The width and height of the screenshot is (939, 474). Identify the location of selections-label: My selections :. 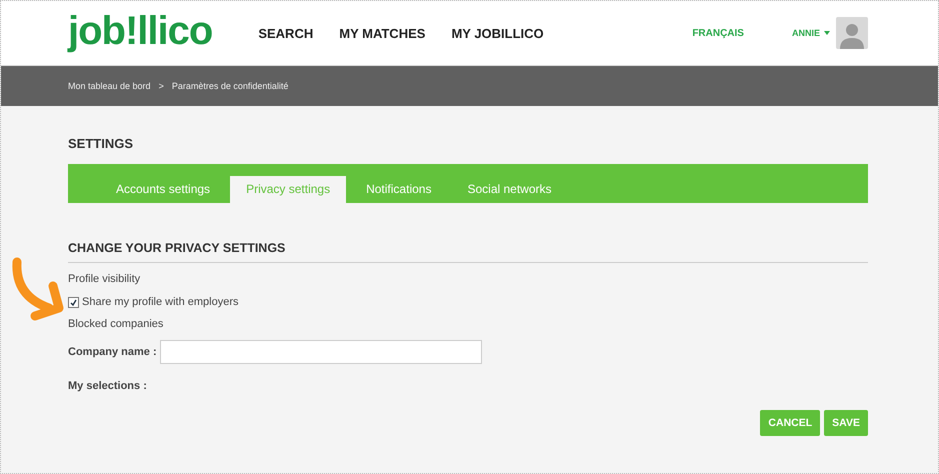
(108, 386).